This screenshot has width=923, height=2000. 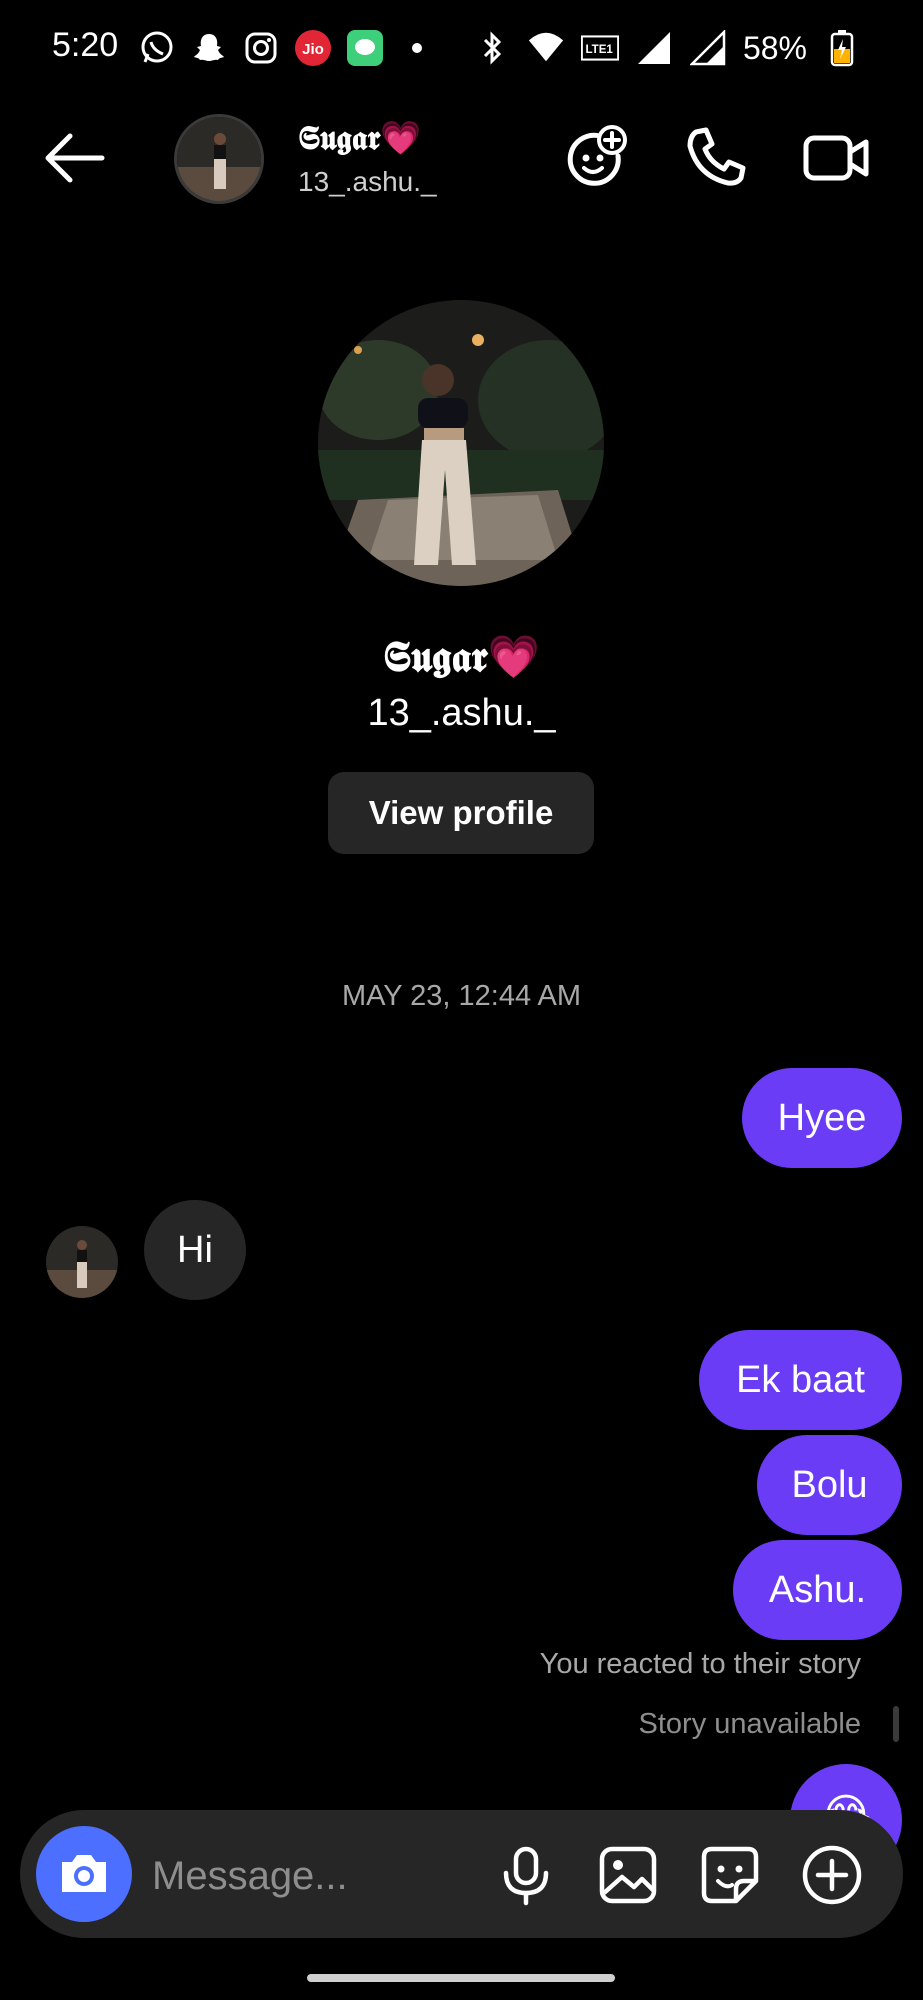 What do you see at coordinates (896, 1724) in the screenshot?
I see `story-preview-bar` at bounding box center [896, 1724].